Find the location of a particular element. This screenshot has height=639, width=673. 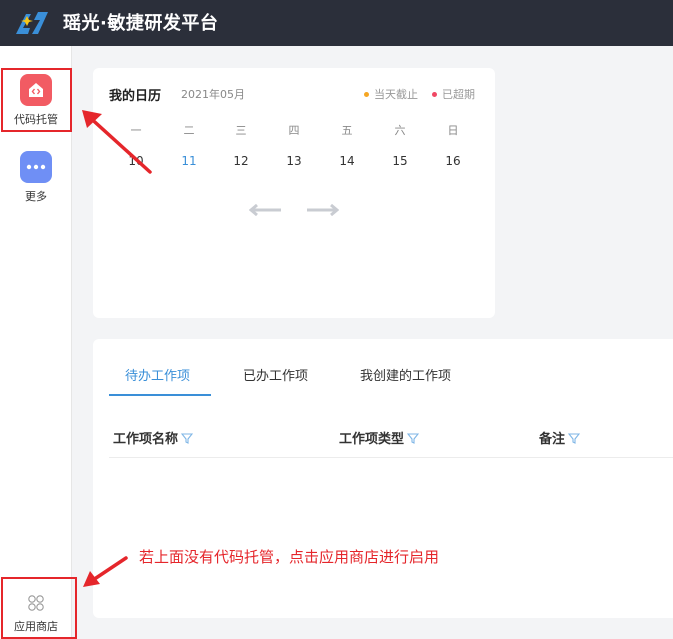

column-header-name: 工作项名称 is located at coordinates (153, 437).